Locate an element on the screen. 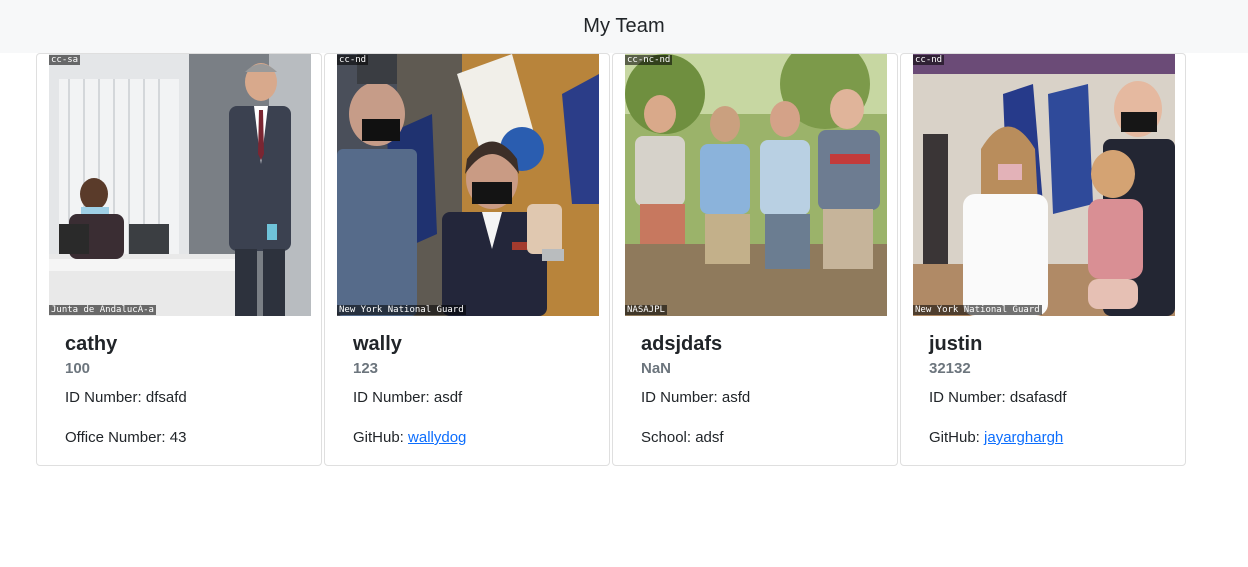  card-body: adsjdafs NaN ID Number: asfd School is located at coordinates (763, 390).